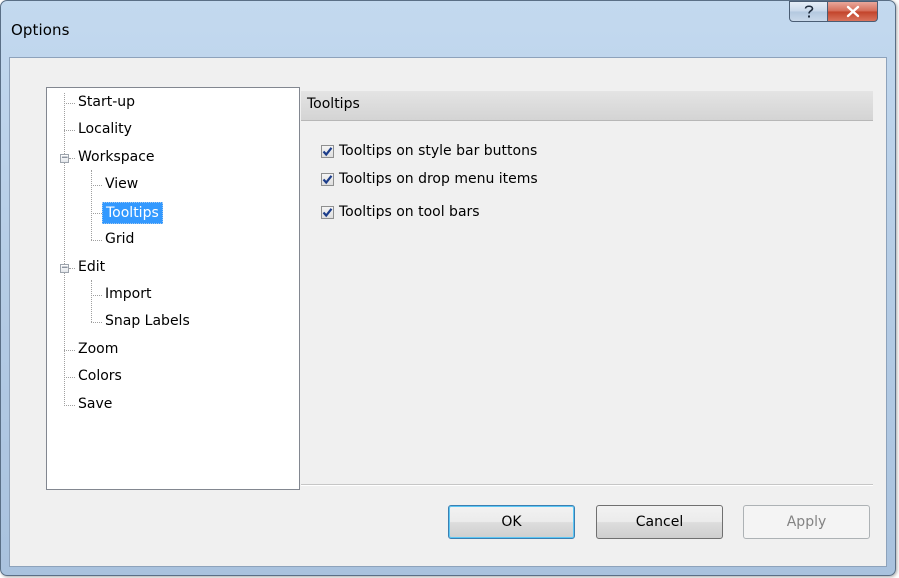  I want to click on panel-header: Tooltips, so click(587, 106).